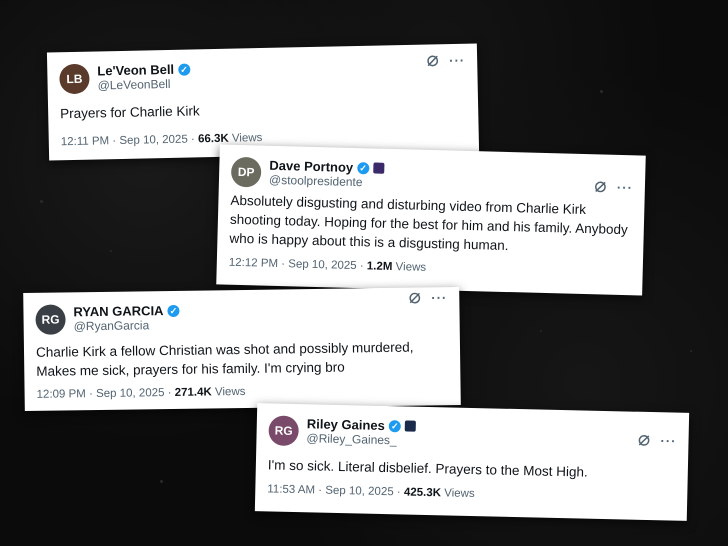  What do you see at coordinates (104, 394) in the screenshot?
I see `tweet-timestamp: 12:09 PM · Sep 10, 2025 ·` at bounding box center [104, 394].